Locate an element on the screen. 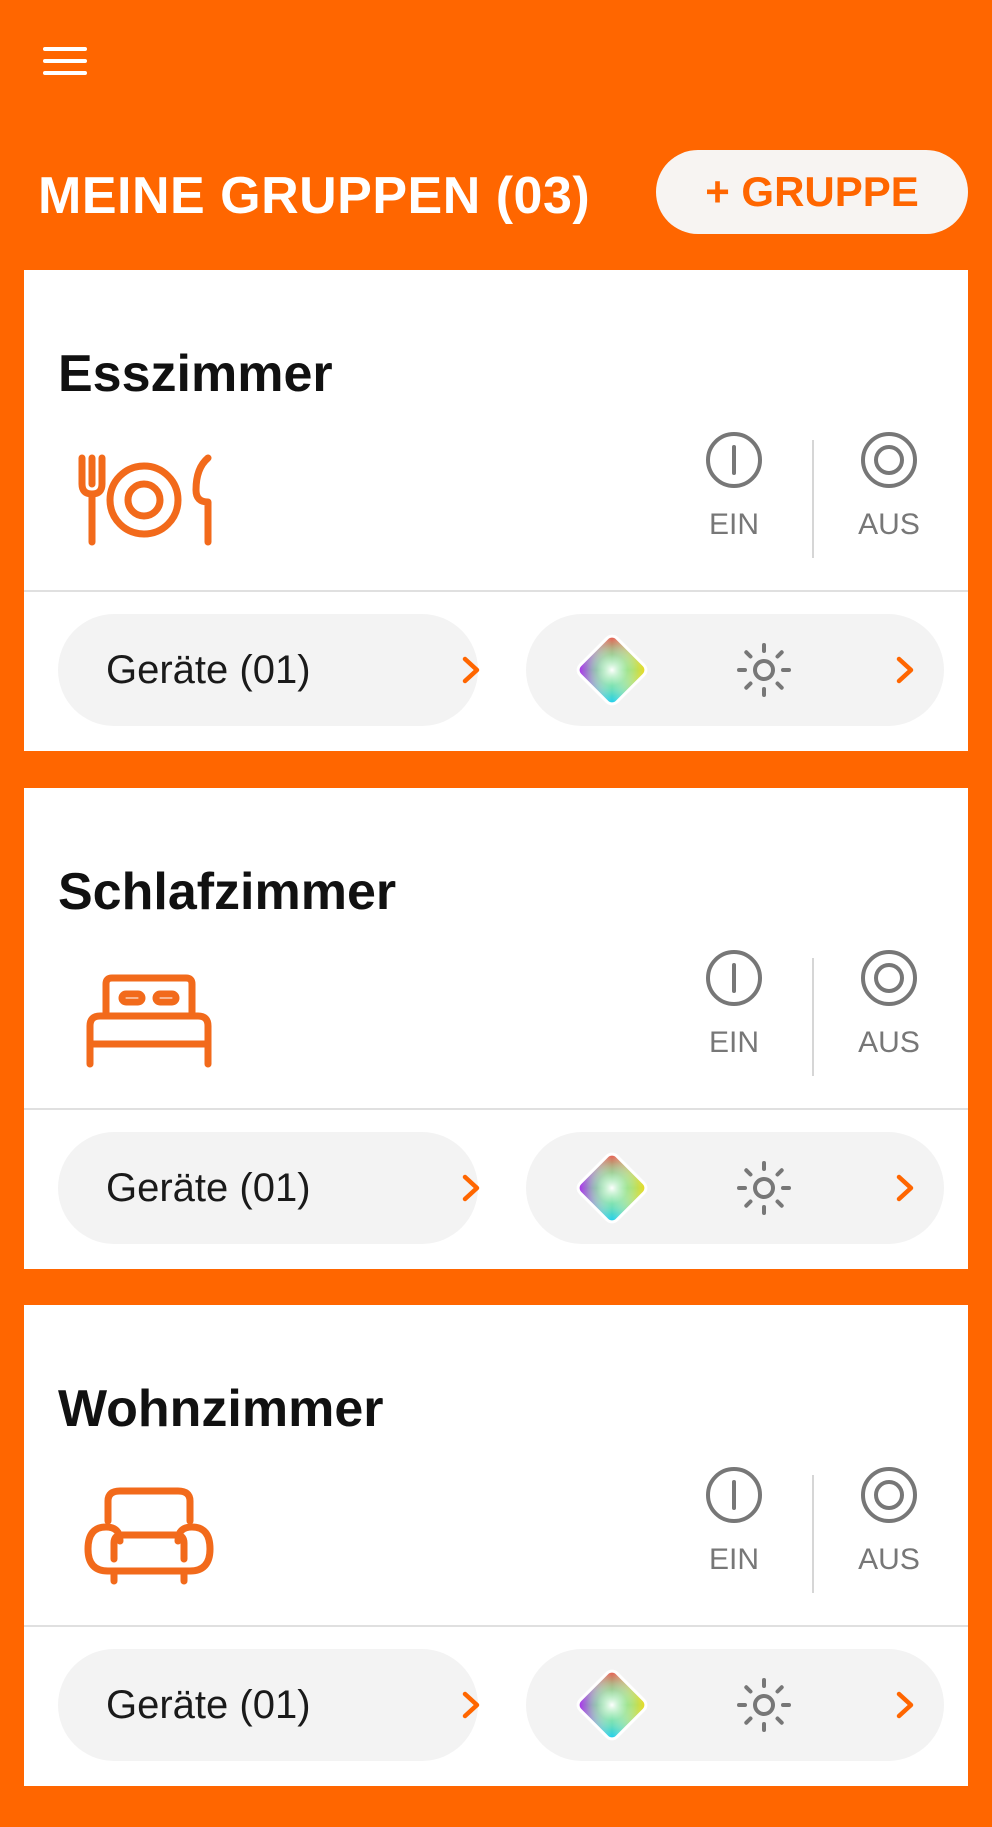  armchair-icon is located at coordinates (149, 1536).